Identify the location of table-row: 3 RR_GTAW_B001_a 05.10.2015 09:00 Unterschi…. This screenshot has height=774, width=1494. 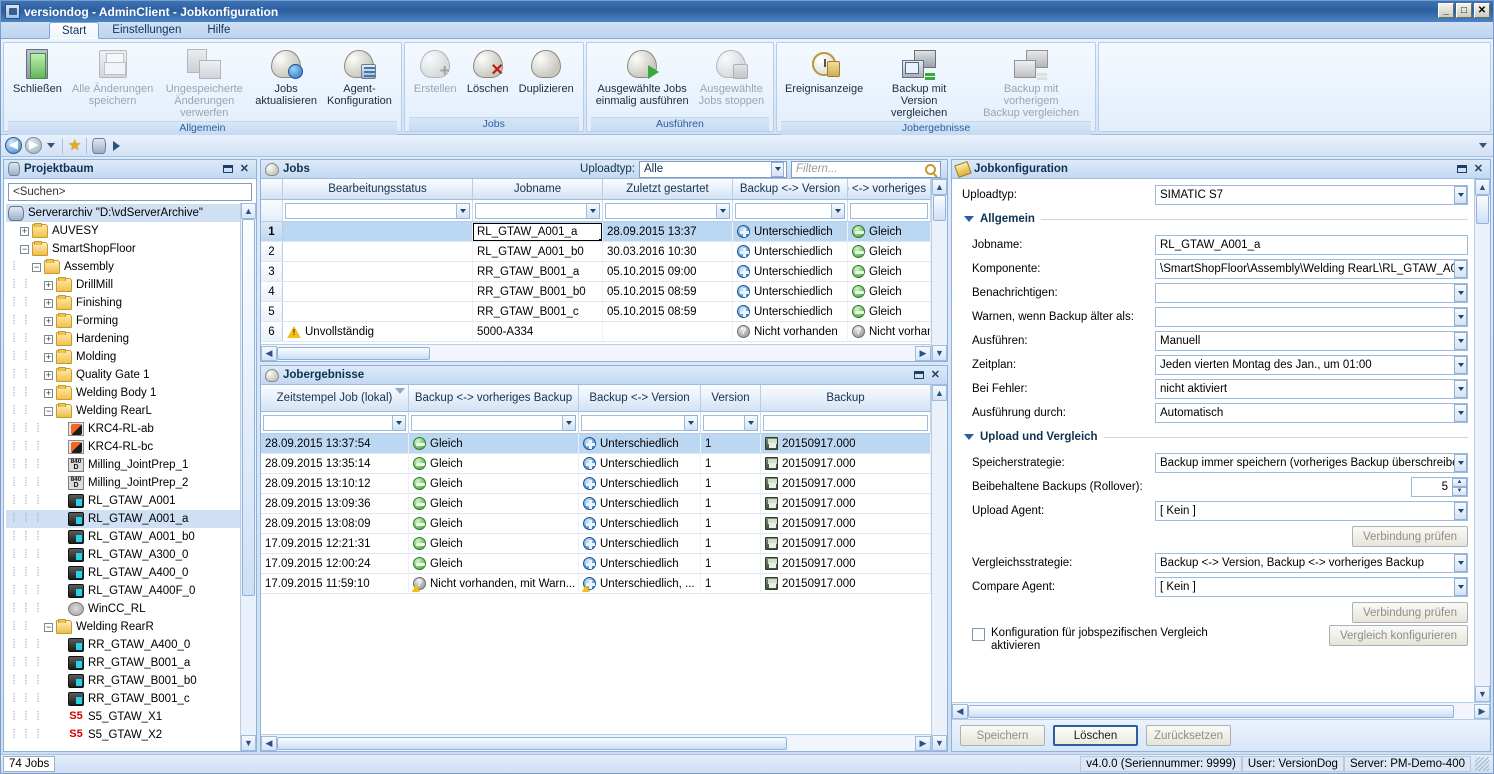
(596, 272).